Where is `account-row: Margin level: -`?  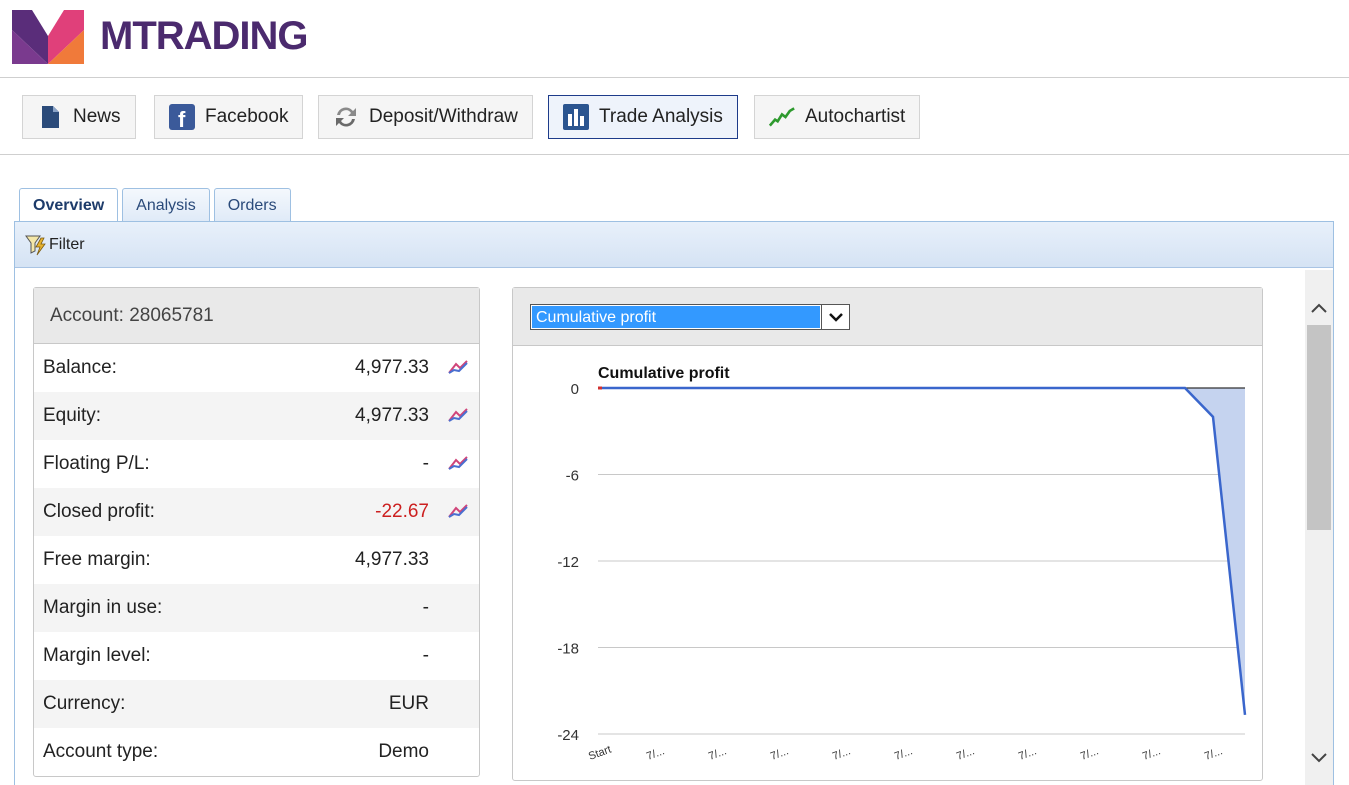 account-row: Margin level: - is located at coordinates (256, 656).